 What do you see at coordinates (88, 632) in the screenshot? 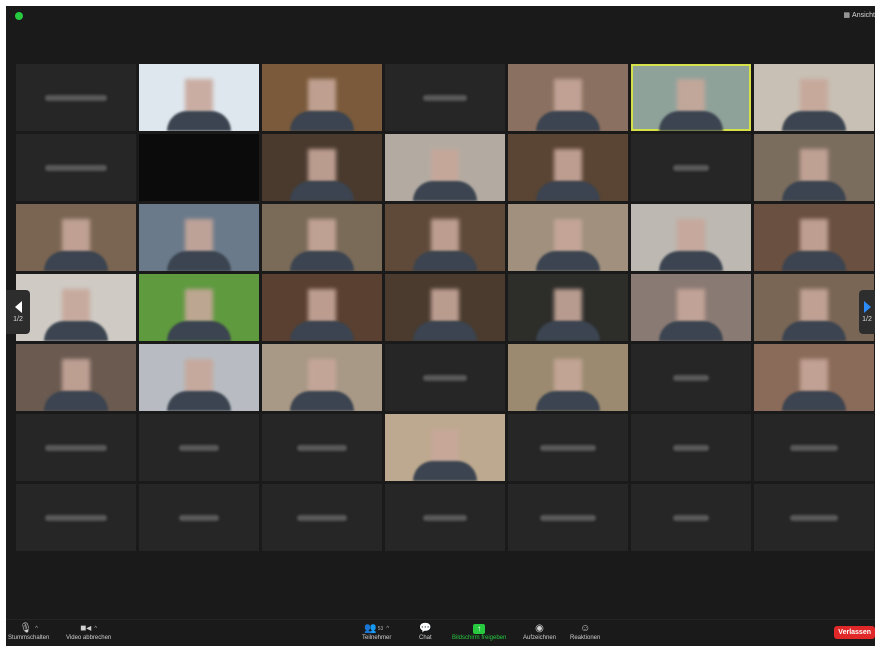
I see `stop-video-button: ■◂ ^ Video abbrechen` at bounding box center [88, 632].